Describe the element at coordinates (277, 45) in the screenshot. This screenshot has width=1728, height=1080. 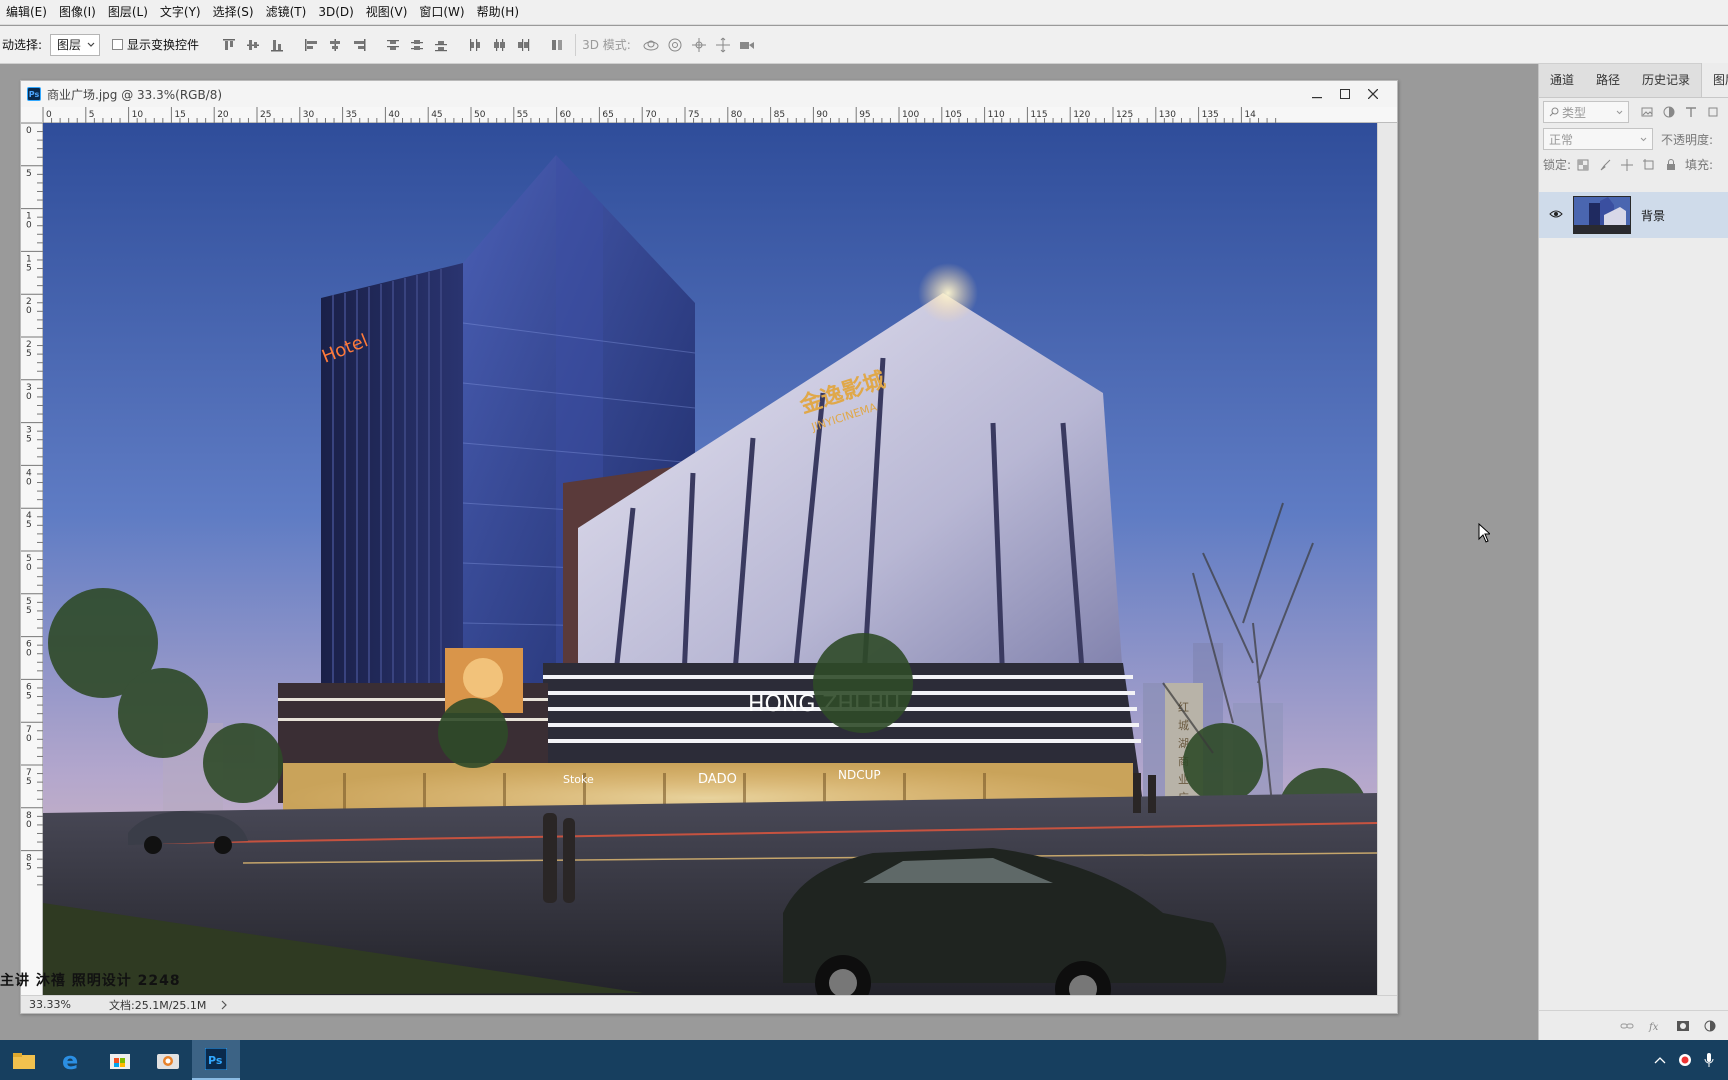
I see `align-bottom-icon` at that location.